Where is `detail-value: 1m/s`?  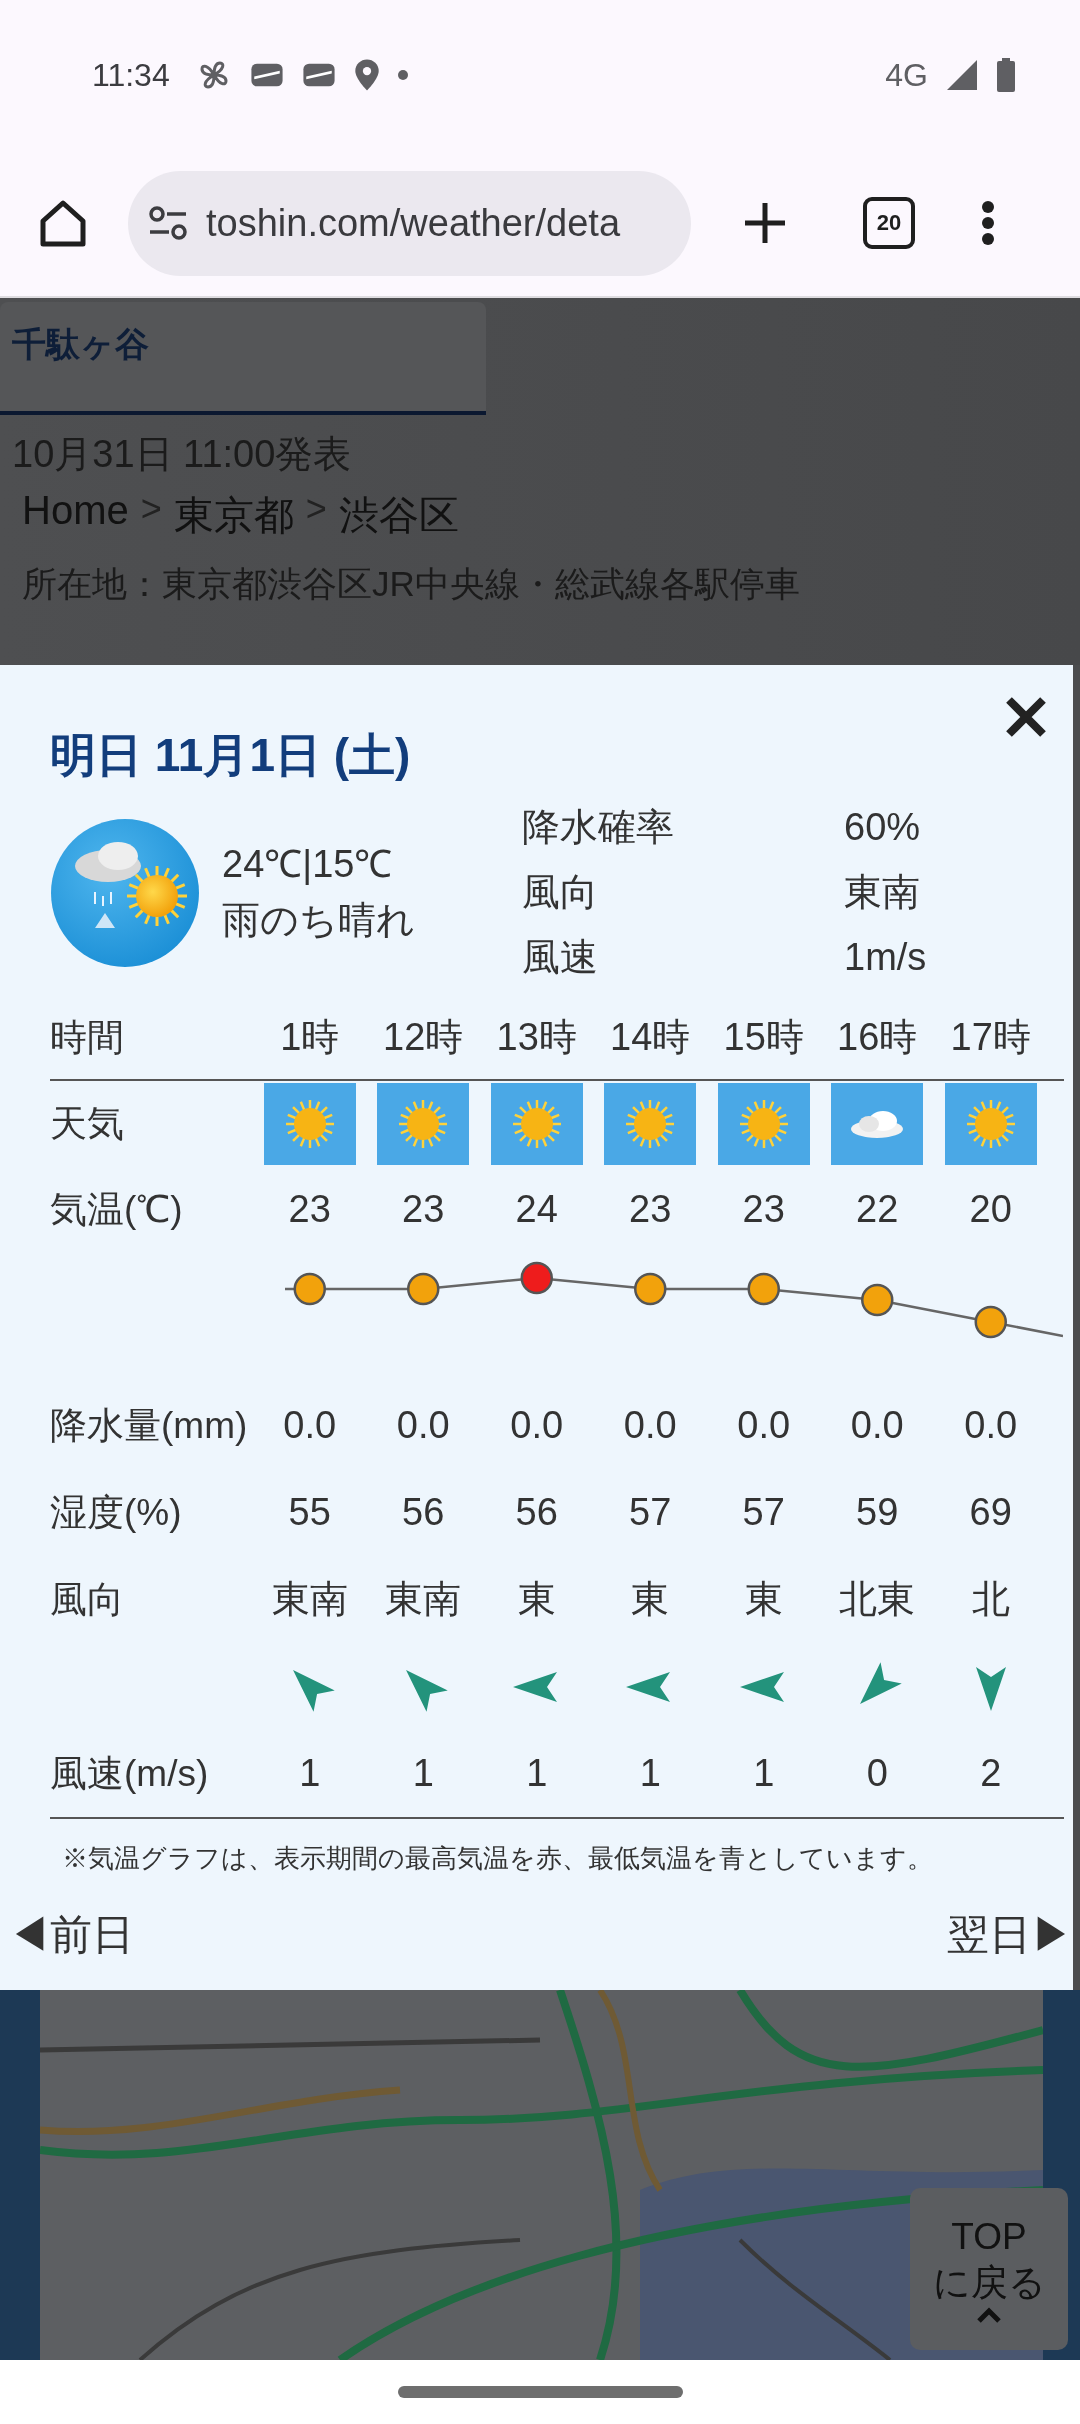
detail-value: 1m/s is located at coordinates (886, 957).